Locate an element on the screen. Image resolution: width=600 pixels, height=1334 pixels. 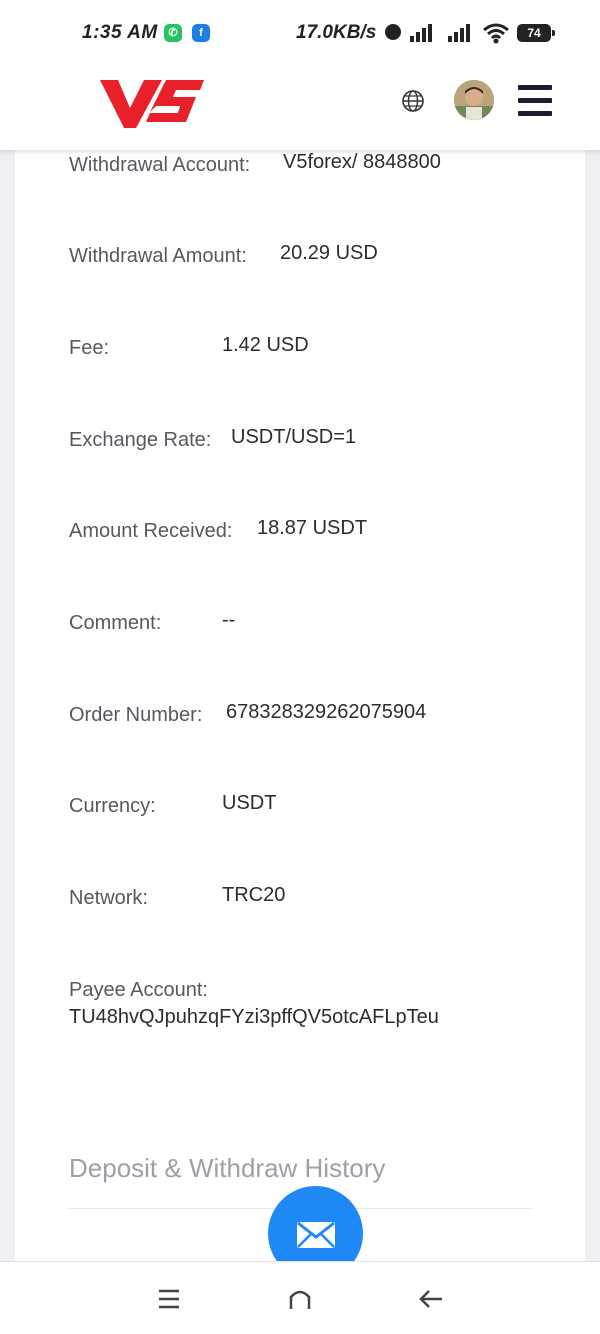
globe-icon is located at coordinates (413, 101).